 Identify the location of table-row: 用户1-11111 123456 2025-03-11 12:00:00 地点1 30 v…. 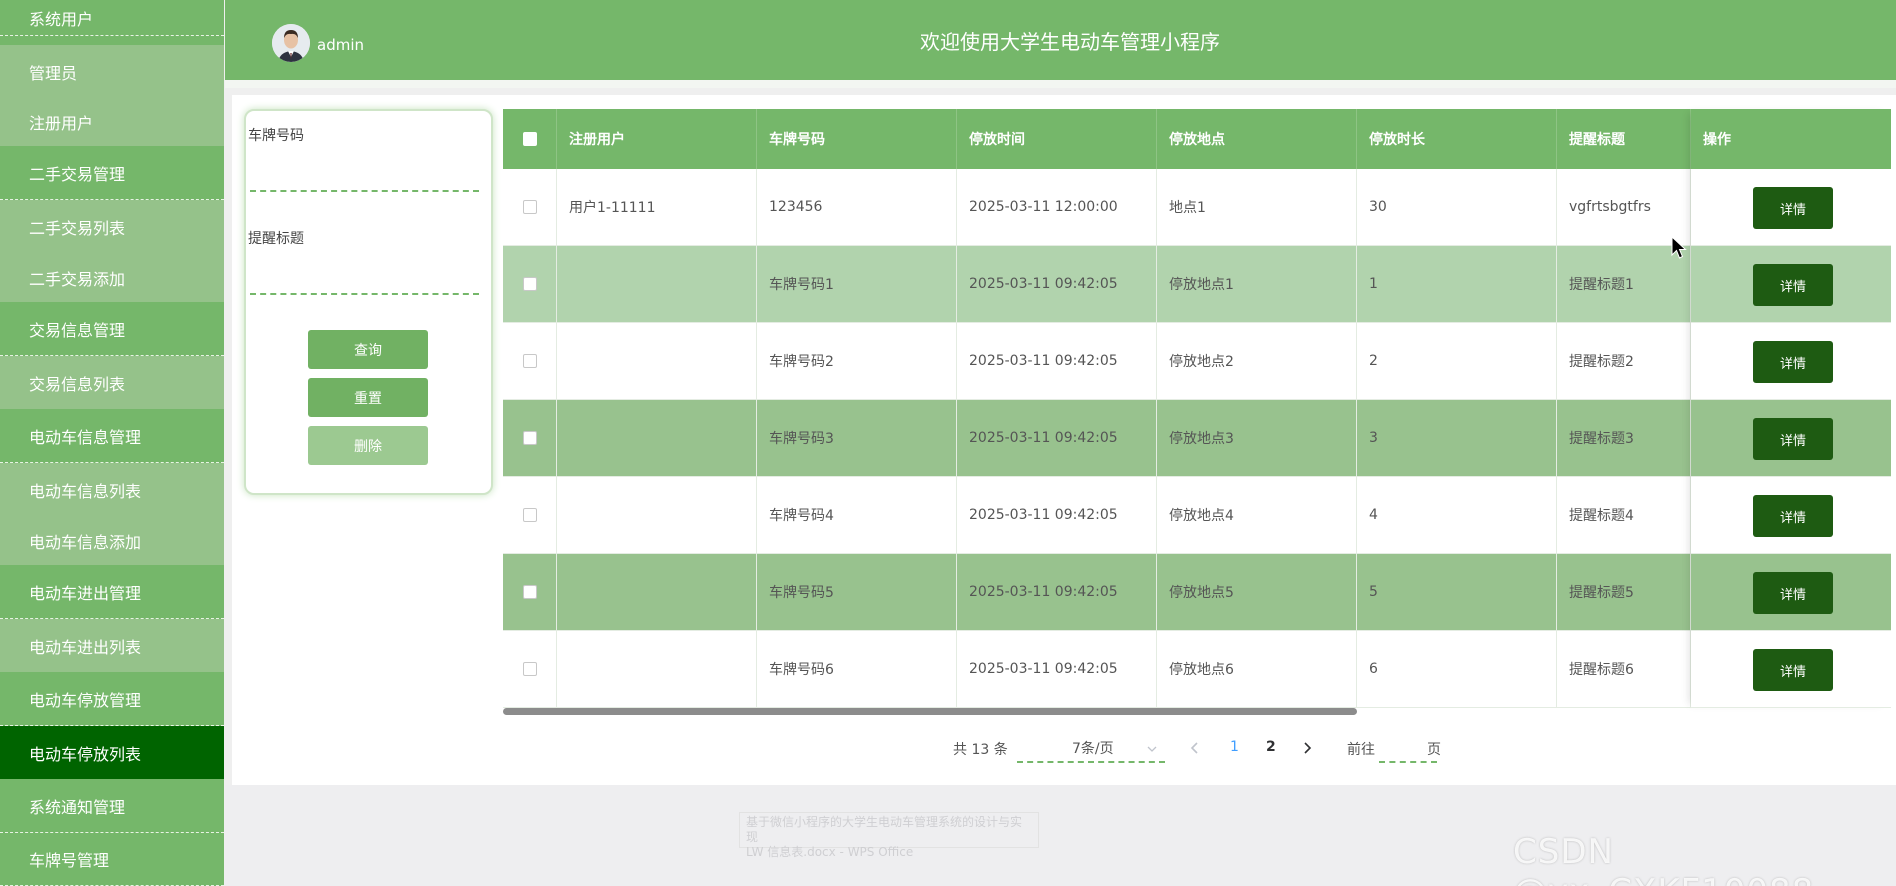
(1197, 207).